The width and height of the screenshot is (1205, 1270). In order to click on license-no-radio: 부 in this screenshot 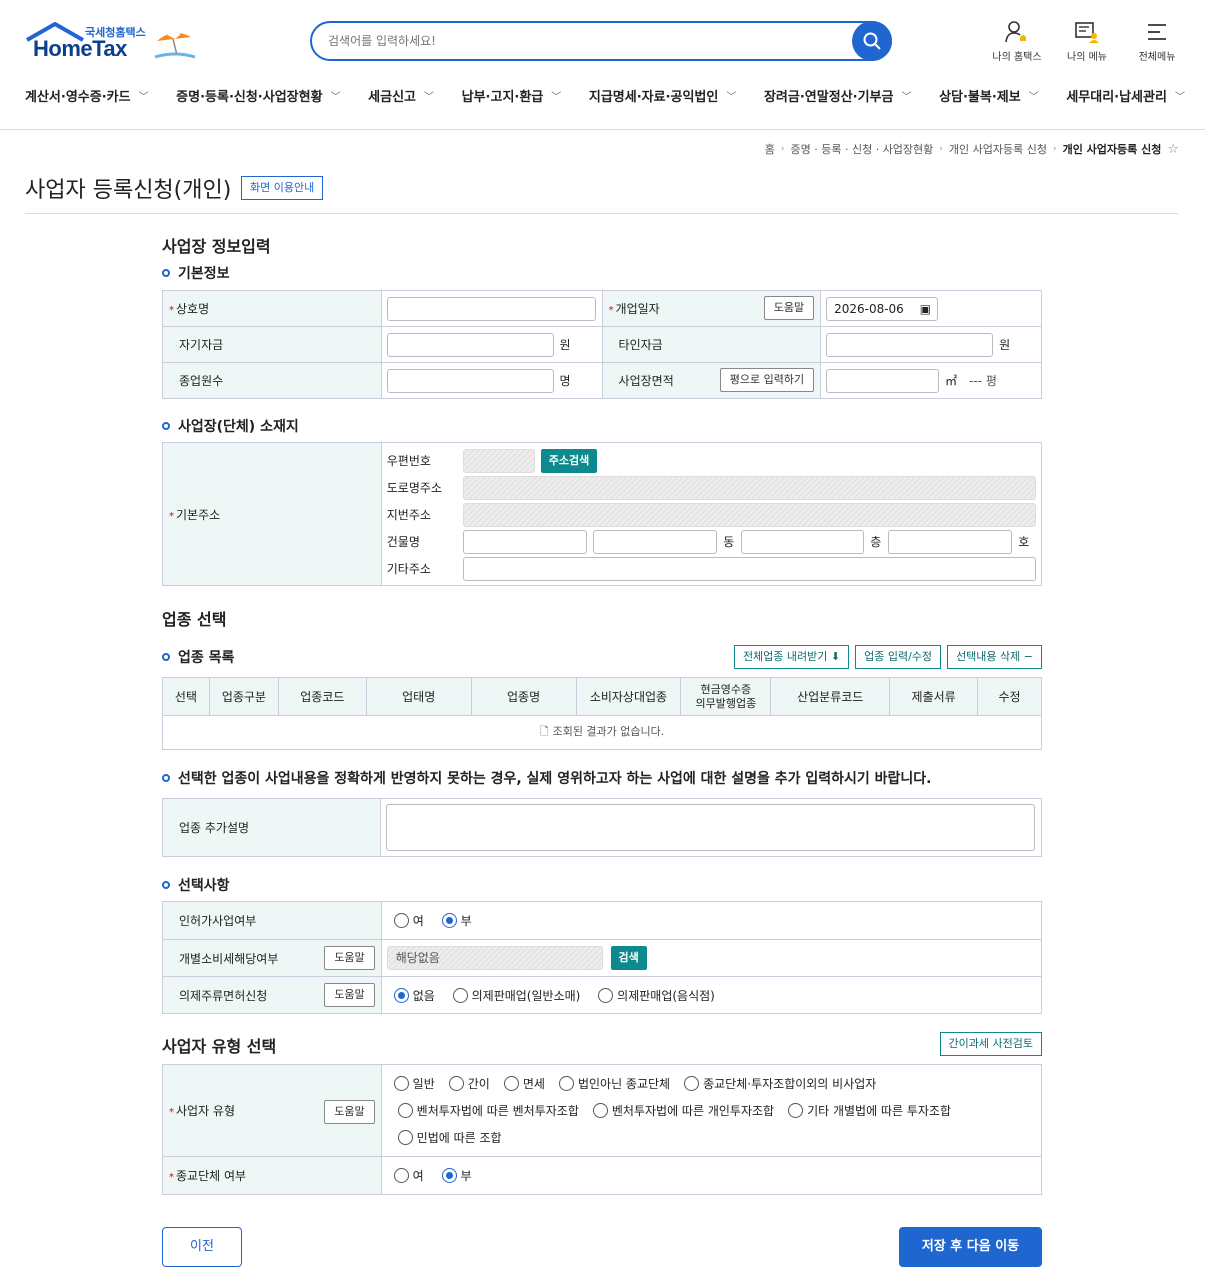, I will do `click(456, 920)`.